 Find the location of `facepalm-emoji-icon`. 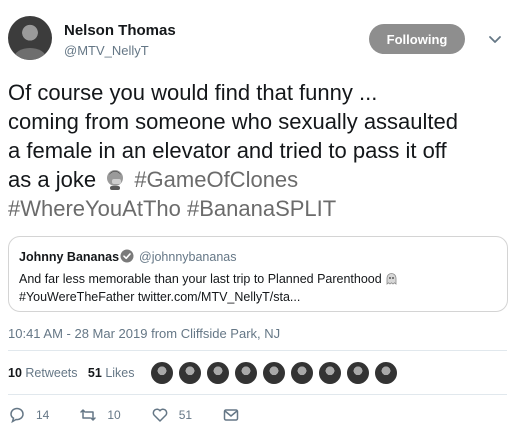

facepalm-emoji-icon is located at coordinates (115, 180).